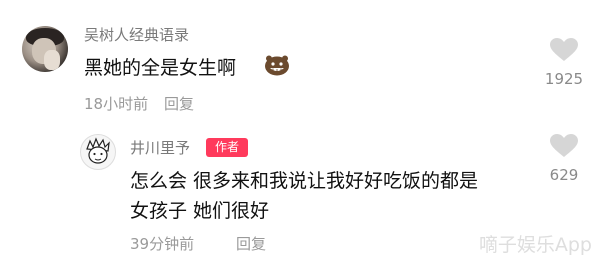 The image size is (600, 271). What do you see at coordinates (564, 79) in the screenshot?
I see `like-count: 1925` at bounding box center [564, 79].